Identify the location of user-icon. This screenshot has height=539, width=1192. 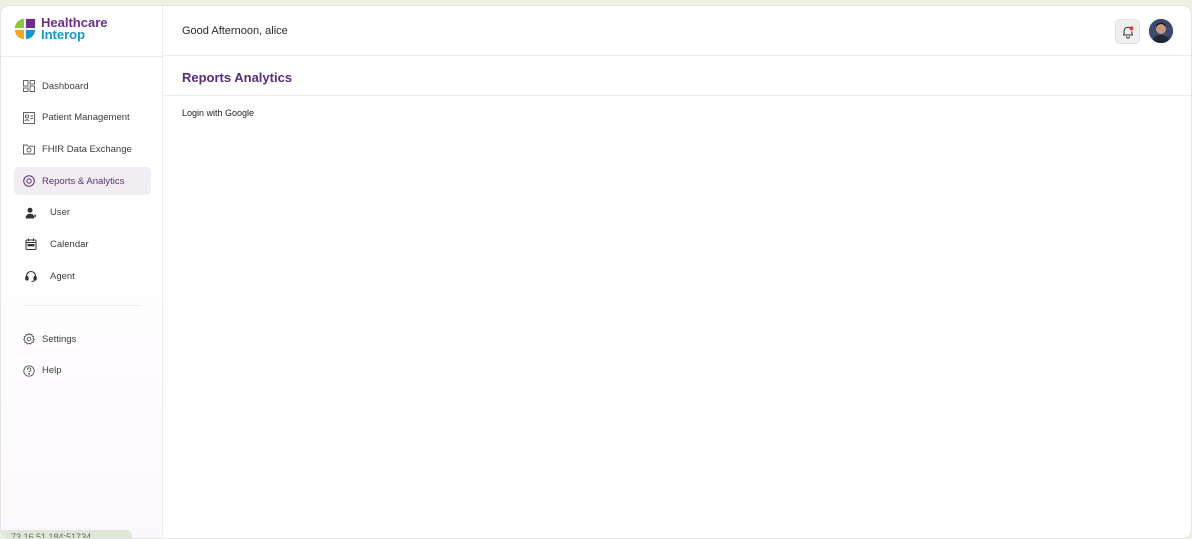
(31, 213).